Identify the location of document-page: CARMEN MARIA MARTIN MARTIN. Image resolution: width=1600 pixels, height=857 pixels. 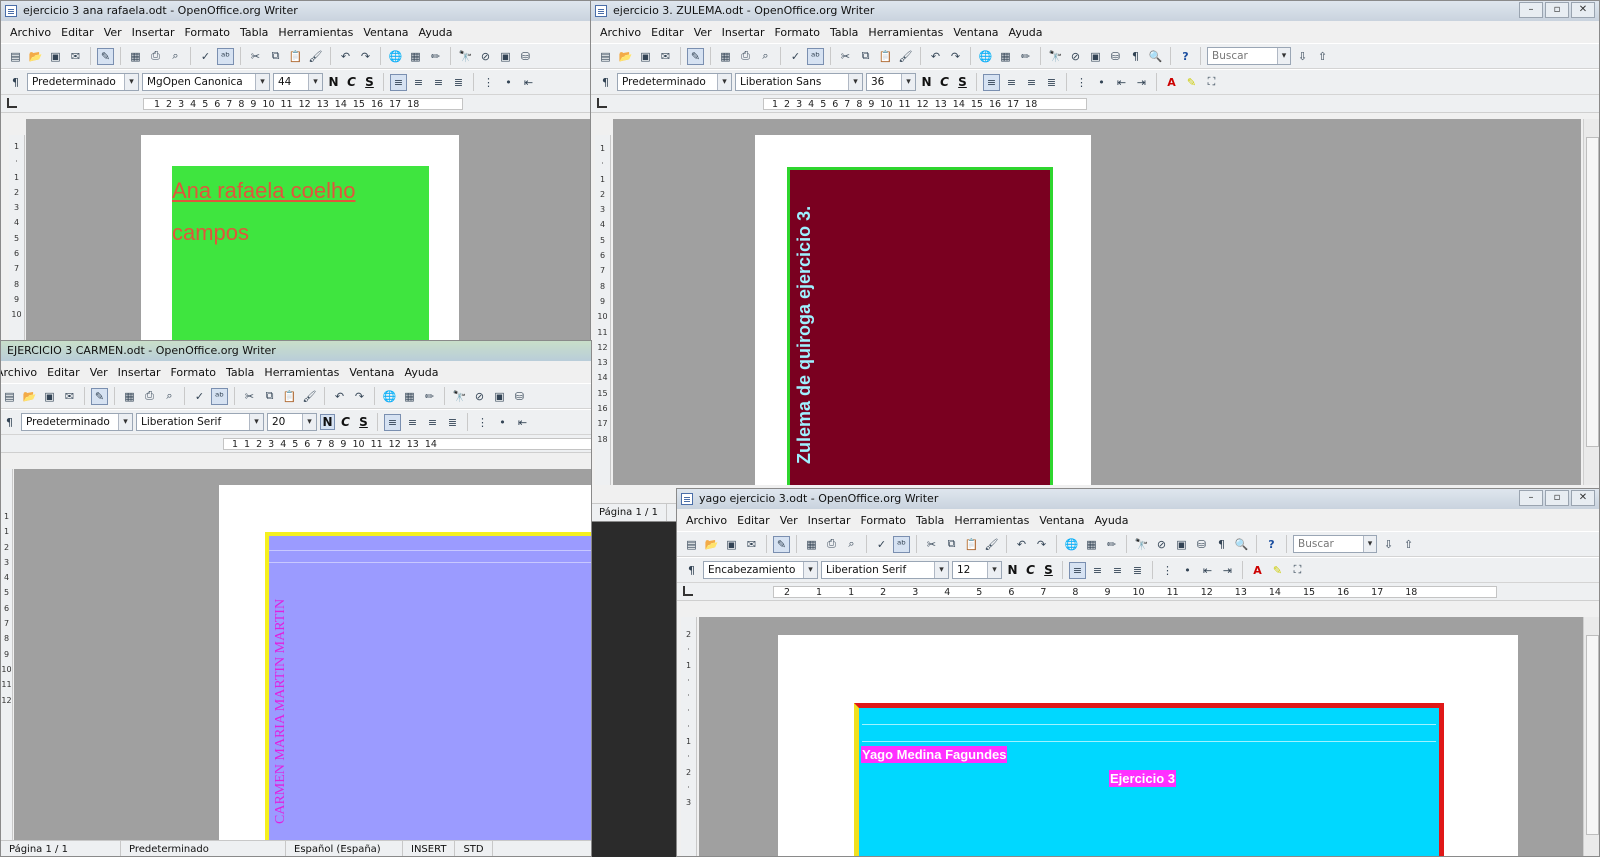
(405, 663).